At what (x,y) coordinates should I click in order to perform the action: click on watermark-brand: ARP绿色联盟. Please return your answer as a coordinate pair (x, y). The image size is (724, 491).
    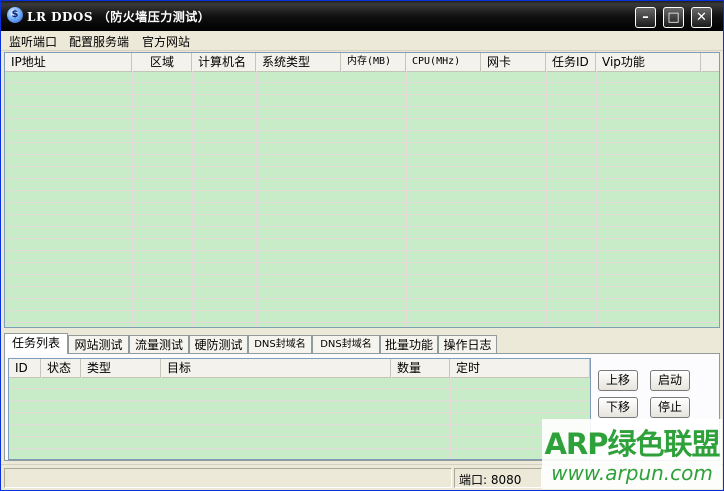
    Looking at the image, I should click on (632, 444).